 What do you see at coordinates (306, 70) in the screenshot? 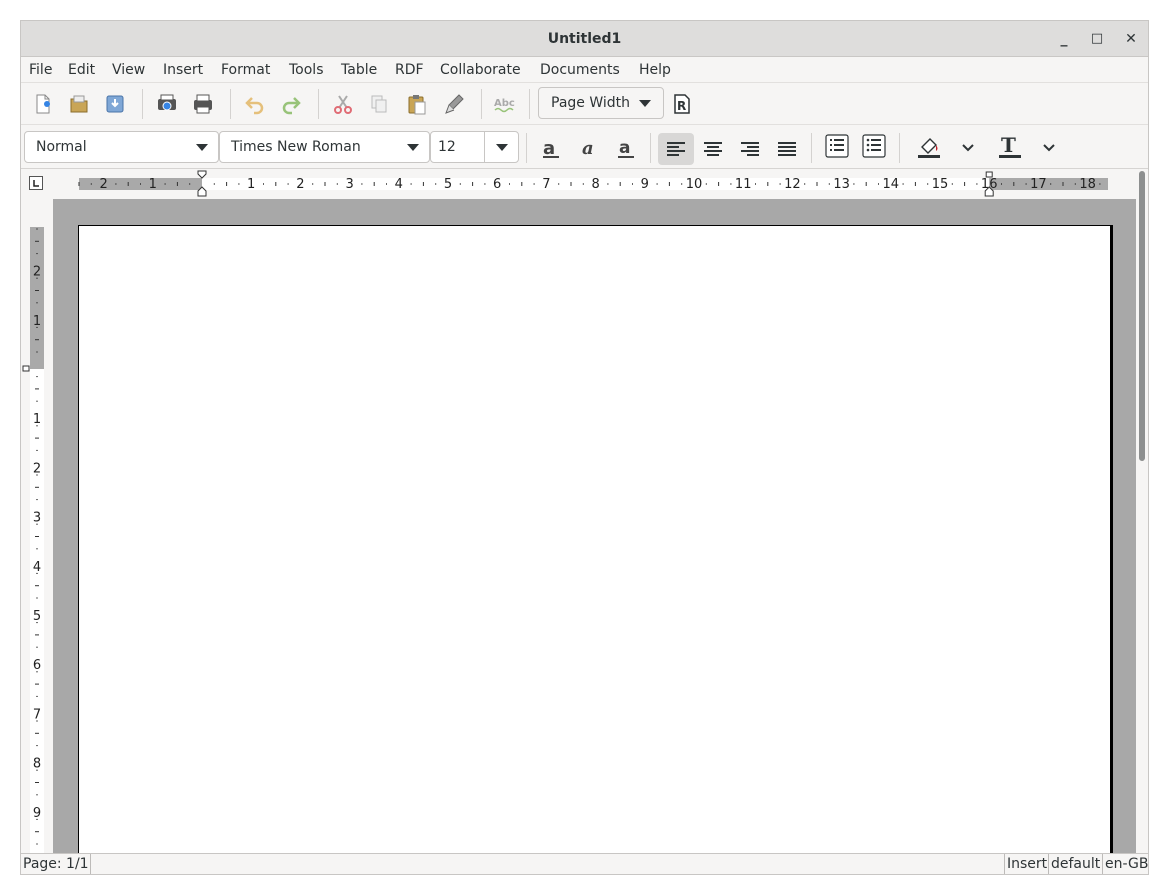
I see `menu-tools: Tools` at bounding box center [306, 70].